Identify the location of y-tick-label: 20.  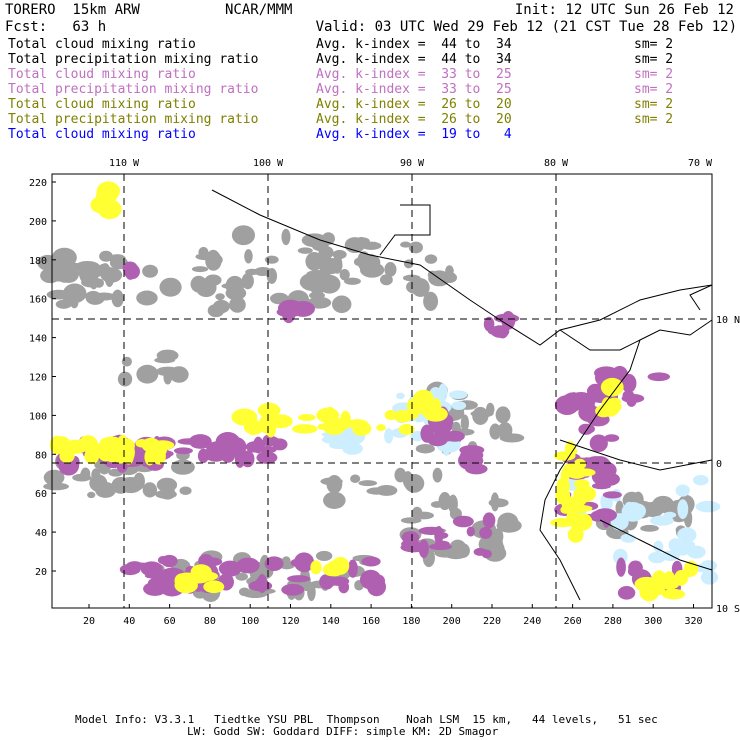
(41, 572).